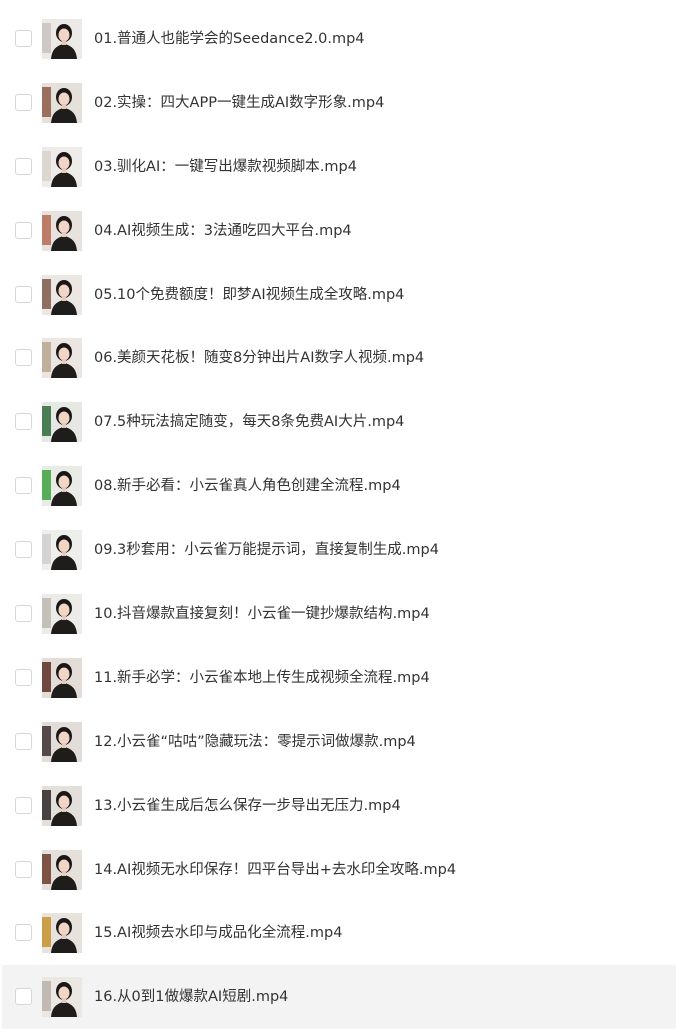  I want to click on file-row: 09.3秒套用：小云雀万能提示词，直接复制生成.mp4, so click(338, 550).